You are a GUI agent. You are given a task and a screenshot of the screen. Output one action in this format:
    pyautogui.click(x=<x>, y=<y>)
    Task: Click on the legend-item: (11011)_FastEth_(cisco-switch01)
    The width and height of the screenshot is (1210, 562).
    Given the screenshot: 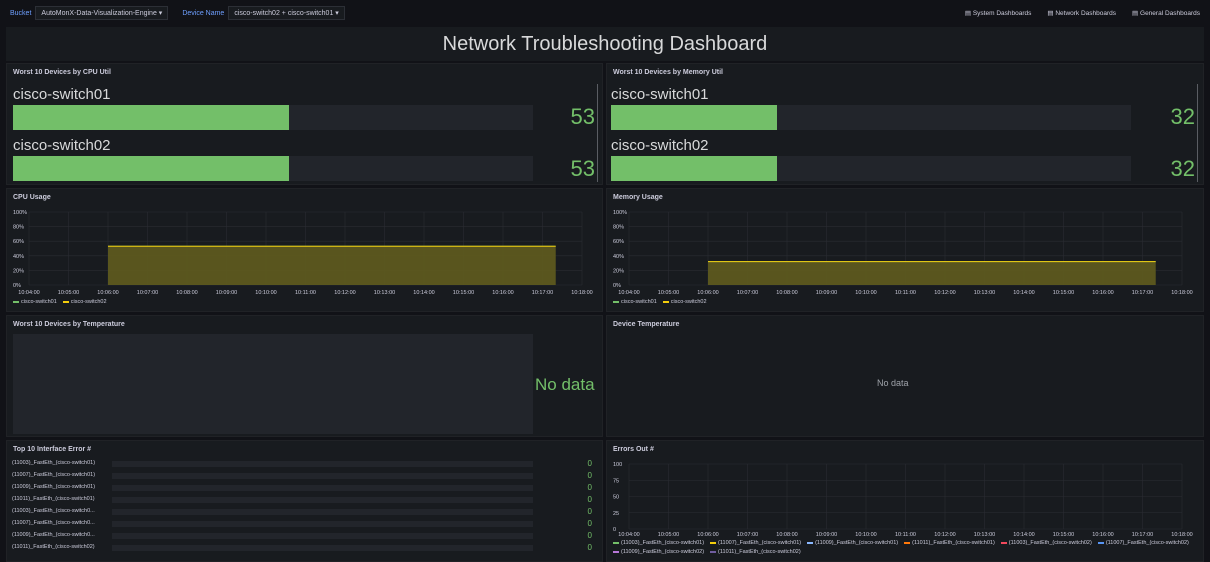 What is the action you would take?
    pyautogui.click(x=949, y=543)
    